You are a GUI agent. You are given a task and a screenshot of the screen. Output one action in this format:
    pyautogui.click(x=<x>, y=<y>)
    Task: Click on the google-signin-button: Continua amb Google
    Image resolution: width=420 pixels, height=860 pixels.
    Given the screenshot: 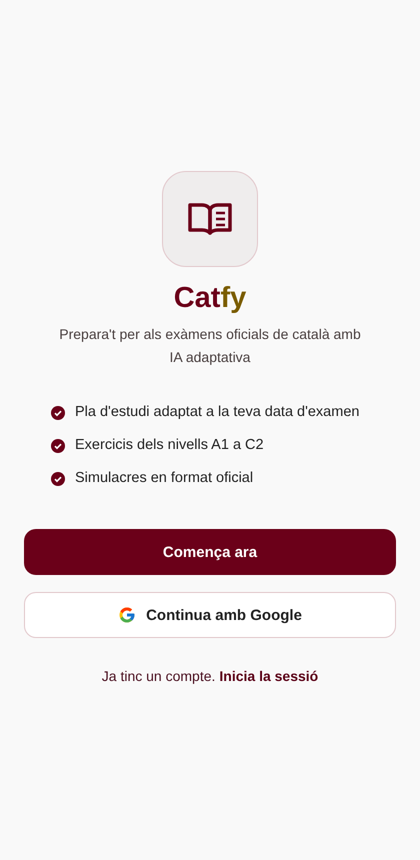 What is the action you would take?
    pyautogui.click(x=210, y=615)
    